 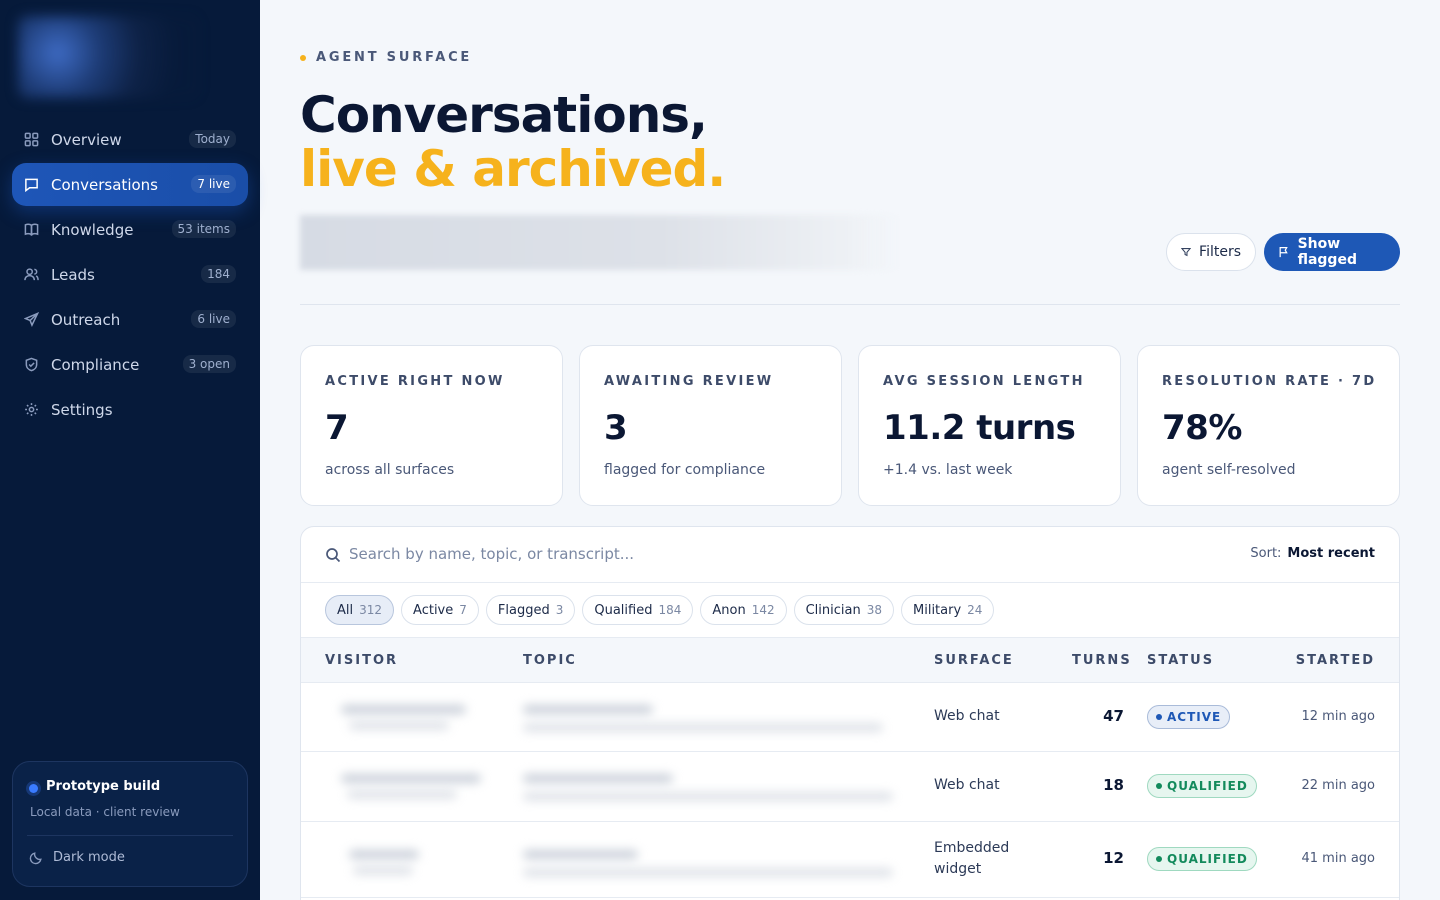 I want to click on filter-icon, so click(x=1186, y=252).